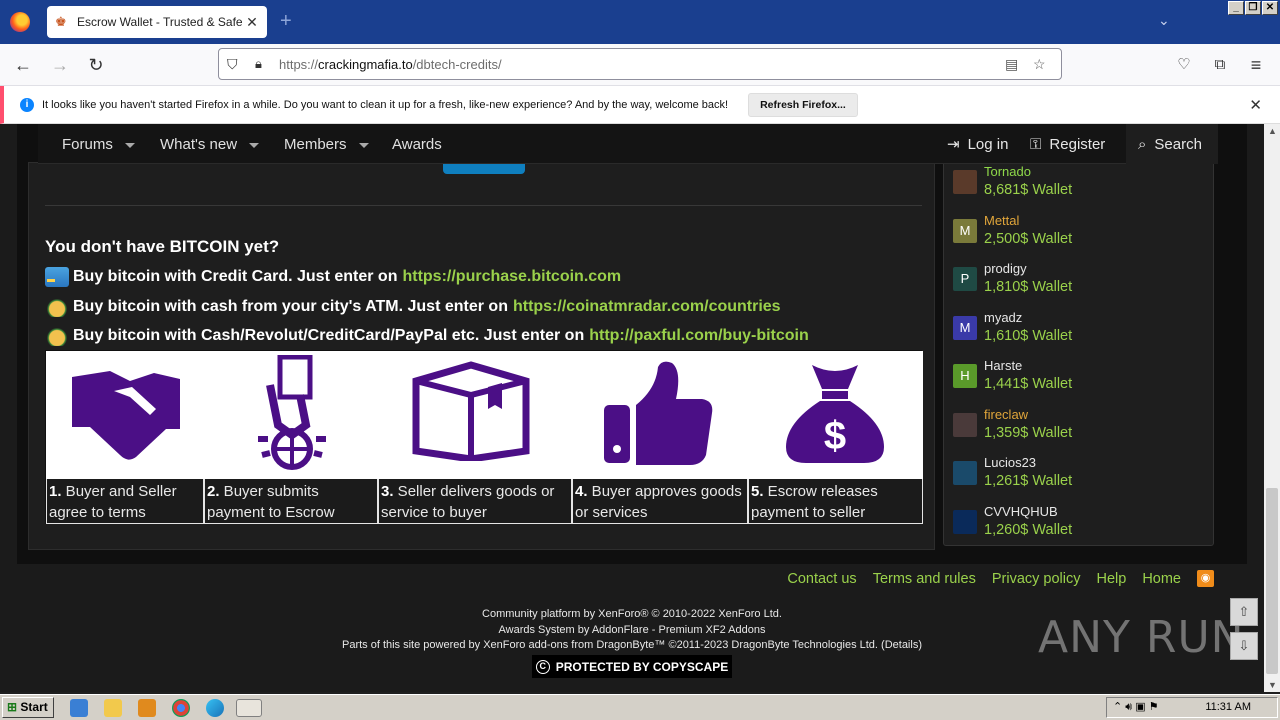  I want to click on buy-link: https://coinatmradar.com/countries, so click(647, 307).